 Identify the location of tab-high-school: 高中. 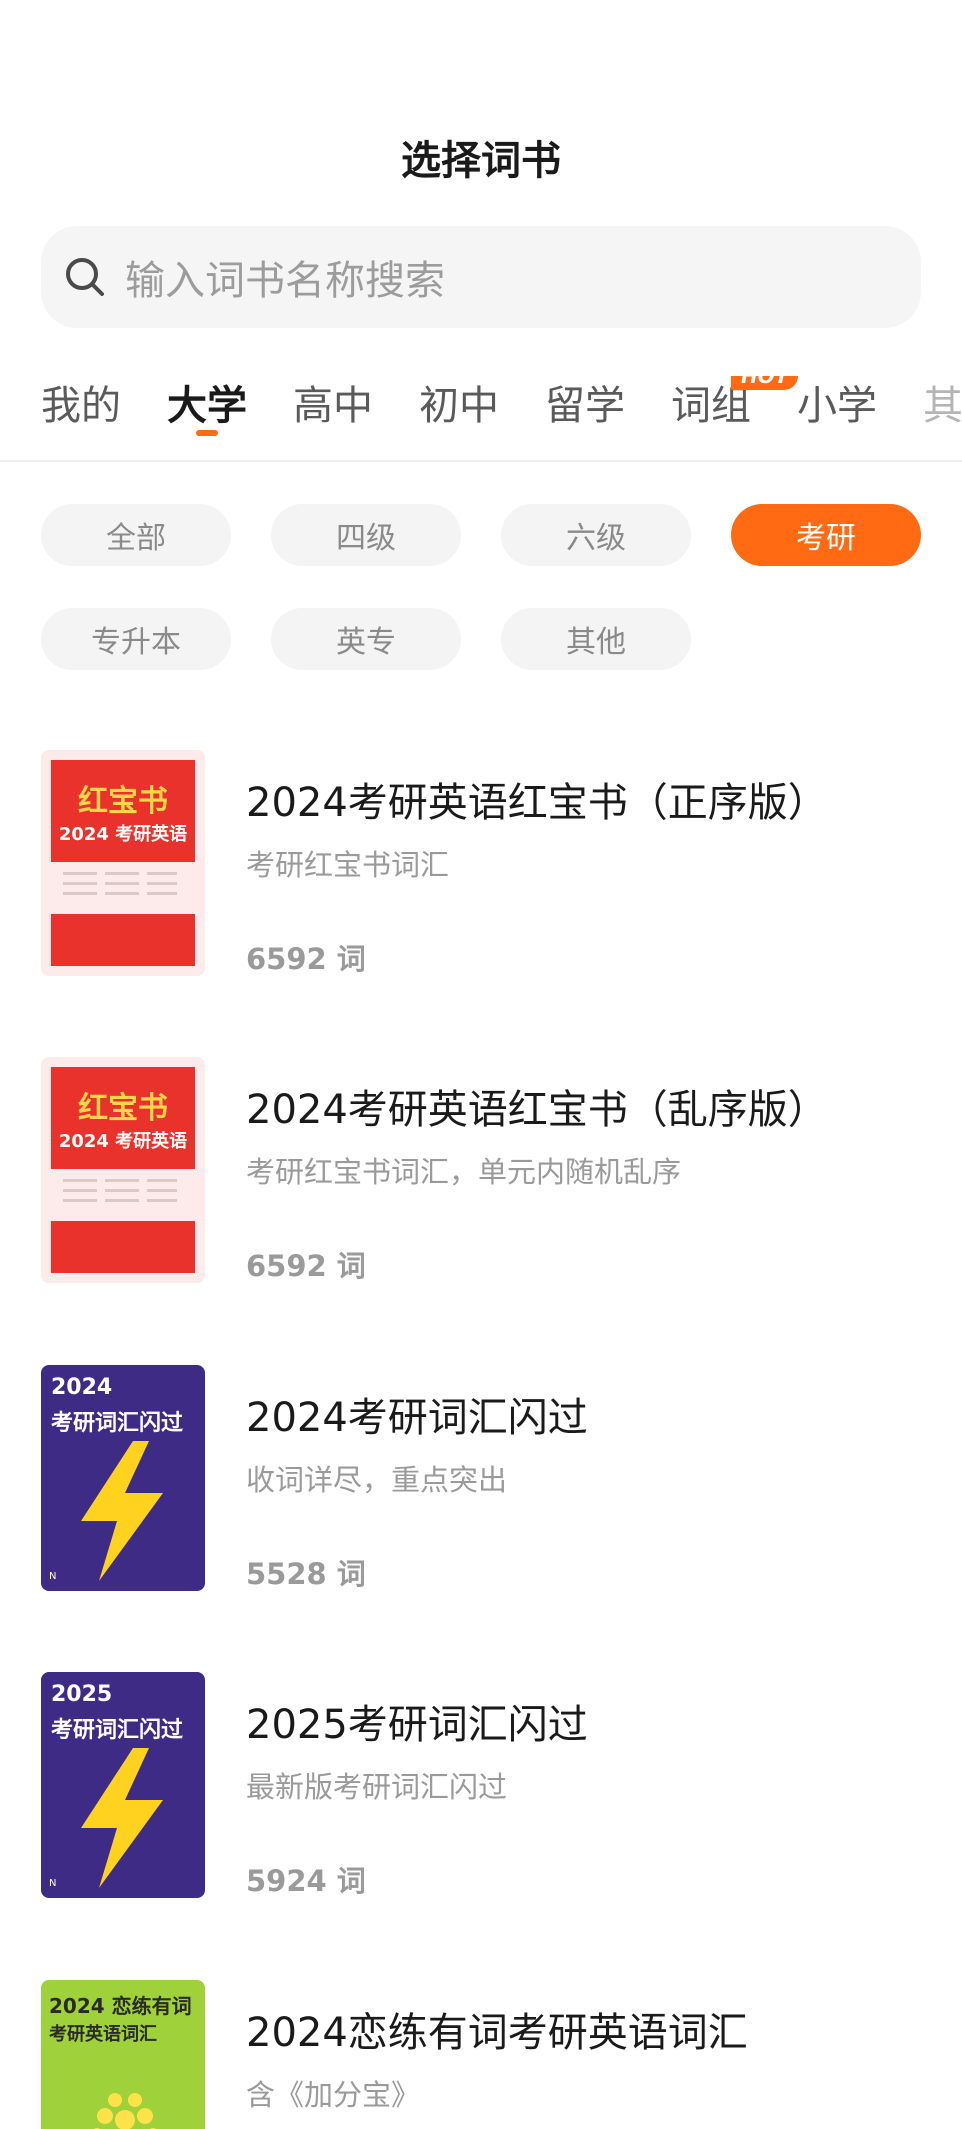
(333, 406).